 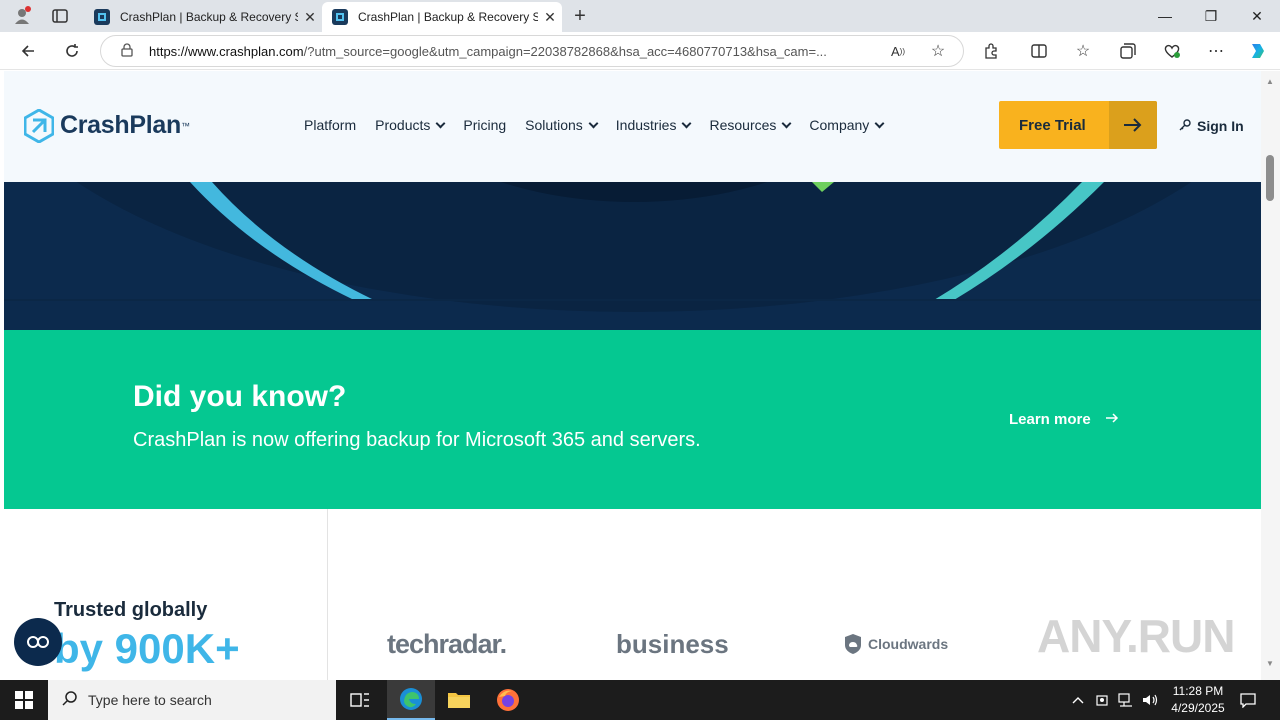 I want to click on close-window-icon: ✕, so click(x=1257, y=16).